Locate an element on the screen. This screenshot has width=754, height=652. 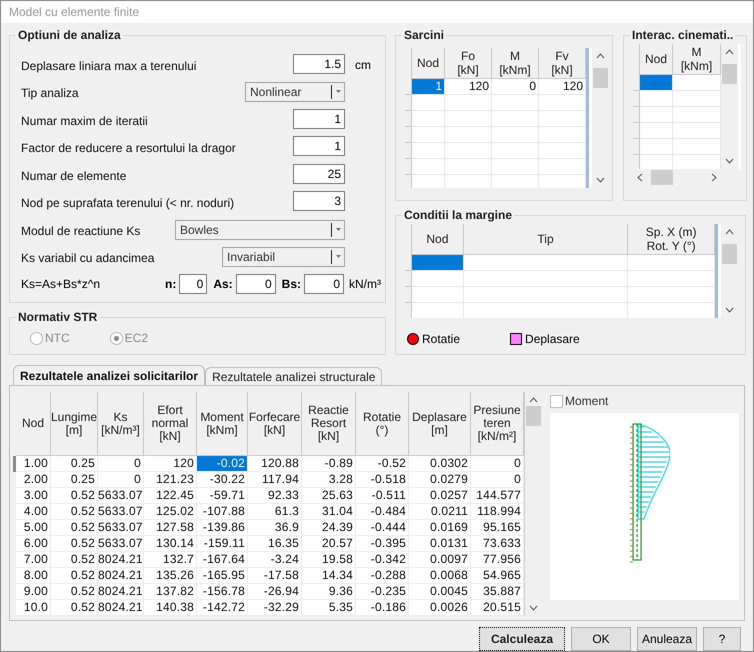
moment-checkbox: Moment is located at coordinates (644, 401).